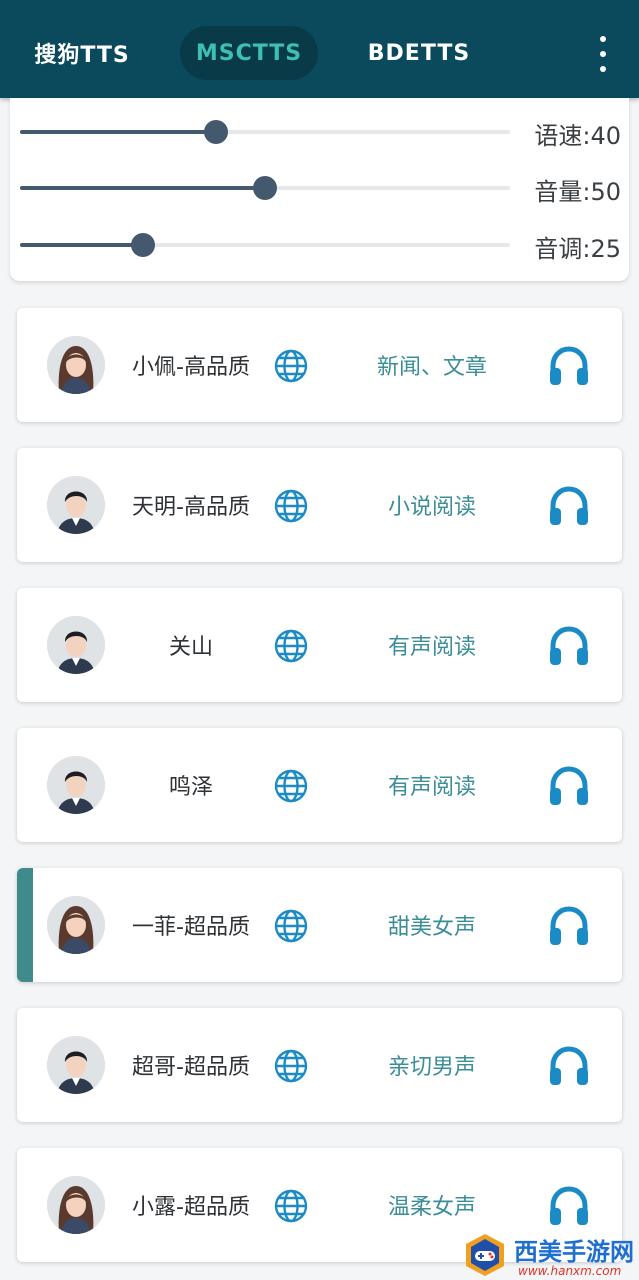 This screenshot has width=639, height=1280. Describe the element at coordinates (431, 367) in the screenshot. I see `voice-description: 新闻、文章` at that location.